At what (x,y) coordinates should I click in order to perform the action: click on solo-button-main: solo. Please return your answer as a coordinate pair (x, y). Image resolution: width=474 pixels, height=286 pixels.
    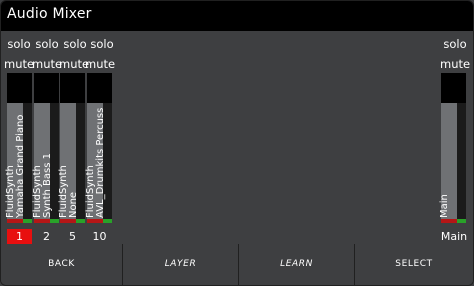
    Looking at the image, I should click on (455, 44).